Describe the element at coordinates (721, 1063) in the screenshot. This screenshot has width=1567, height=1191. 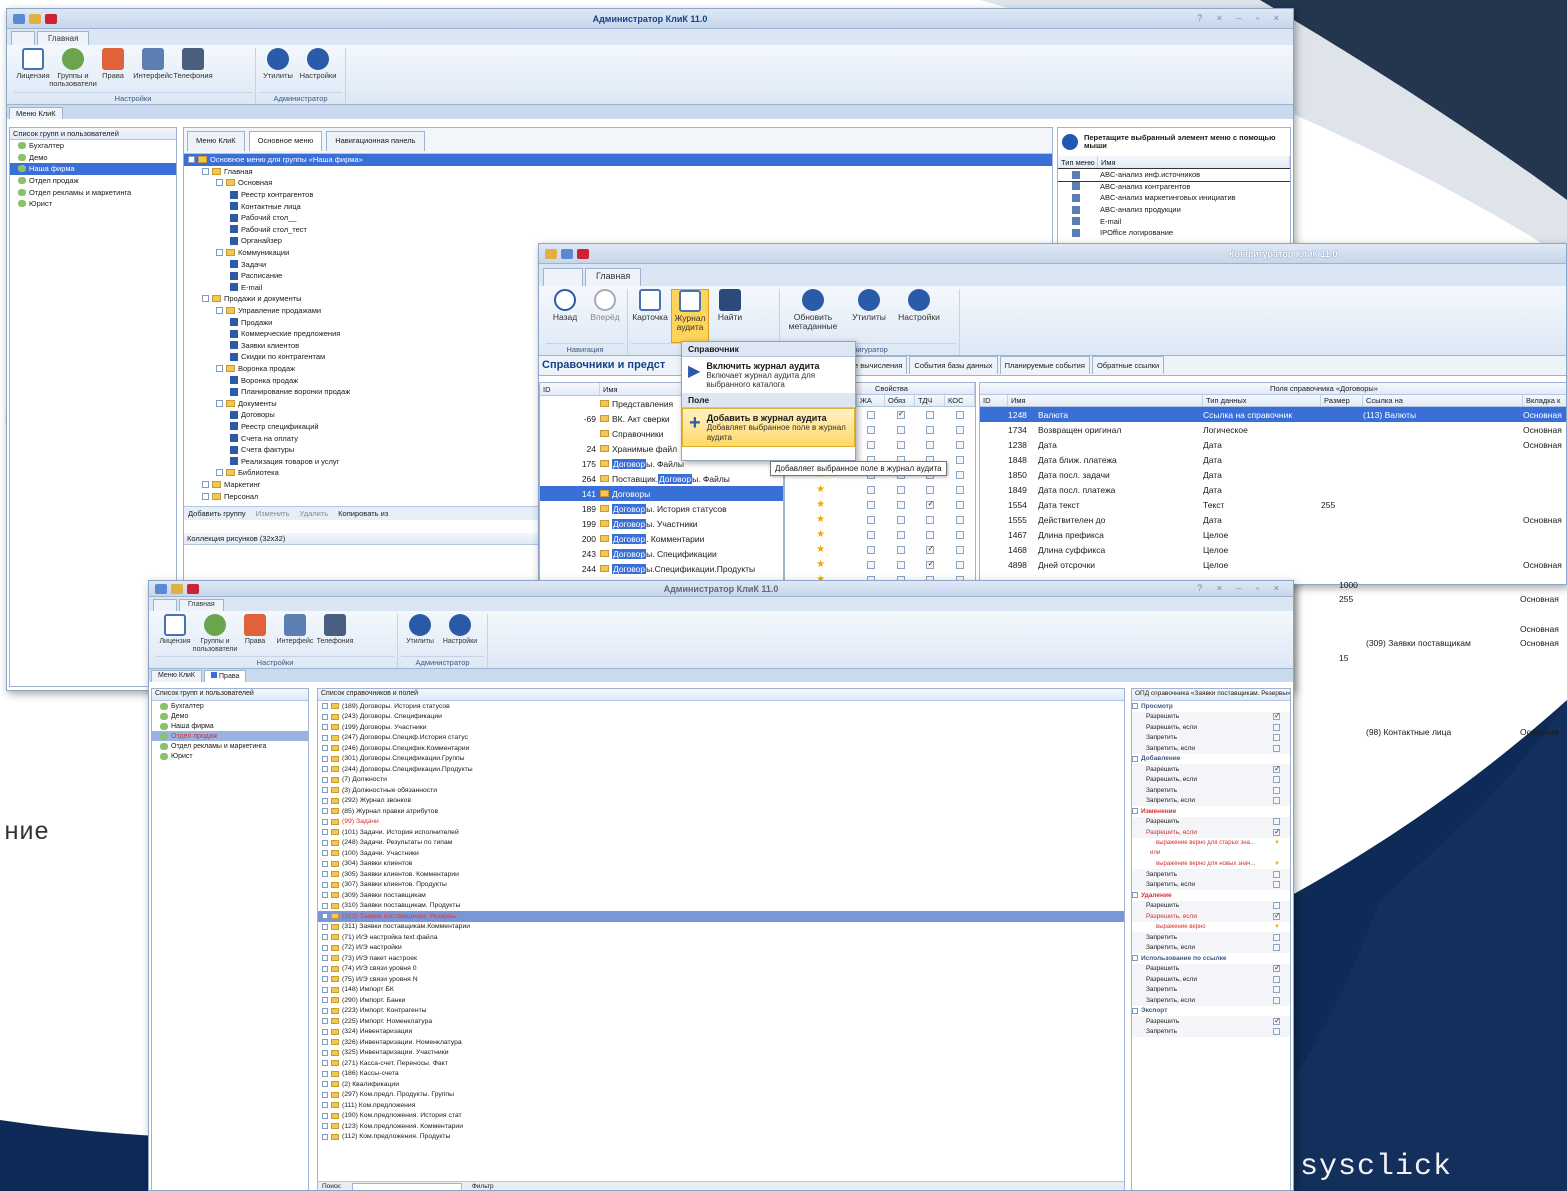
I see `catalog-item: (271) Касса-счет. Переносы. Факт` at that location.